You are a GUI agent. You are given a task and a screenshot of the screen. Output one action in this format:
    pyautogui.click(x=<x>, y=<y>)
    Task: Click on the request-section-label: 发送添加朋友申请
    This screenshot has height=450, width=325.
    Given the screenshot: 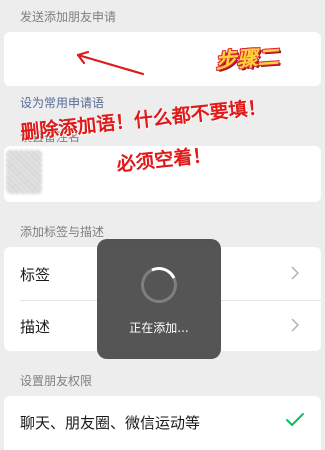 What is the action you would take?
    pyautogui.click(x=68, y=17)
    